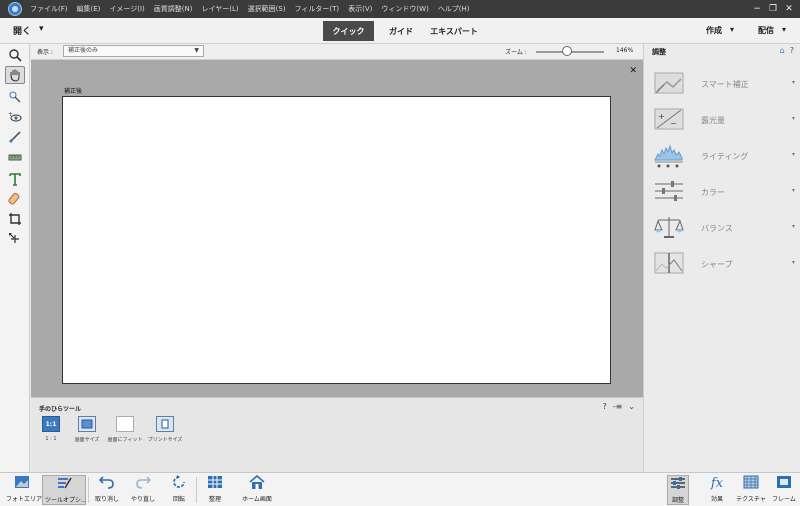  I want to click on straighten-tool-icon, so click(15, 157).